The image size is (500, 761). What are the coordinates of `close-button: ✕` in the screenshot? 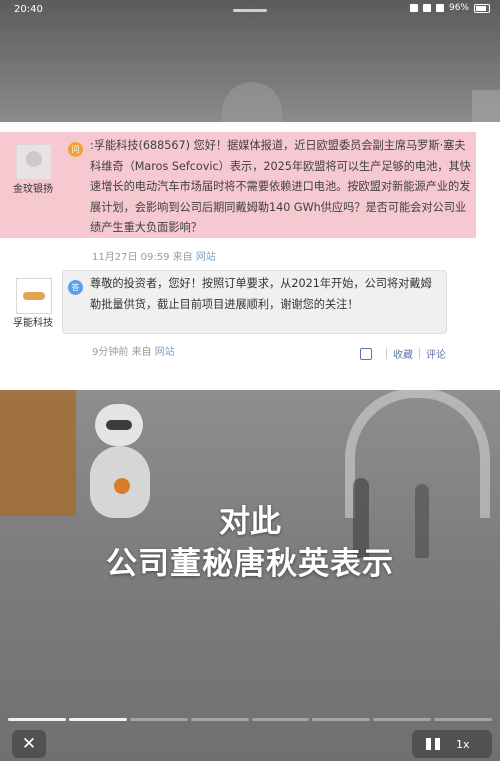 It's located at (29, 744).